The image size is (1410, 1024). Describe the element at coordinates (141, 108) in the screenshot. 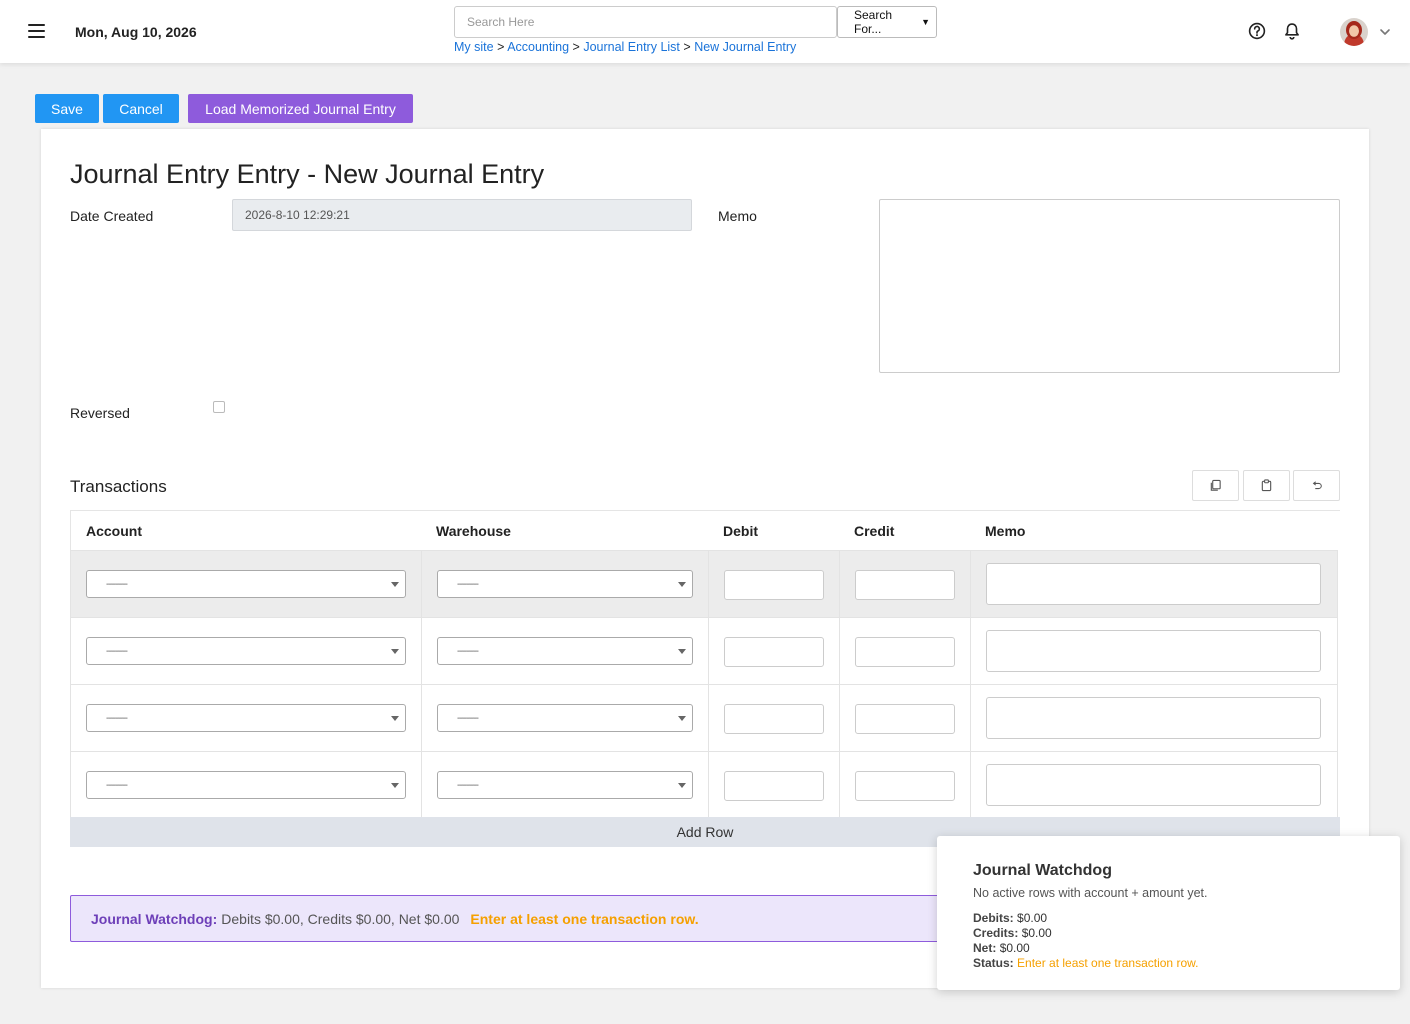

I see `cancel-button: Cancel` at that location.